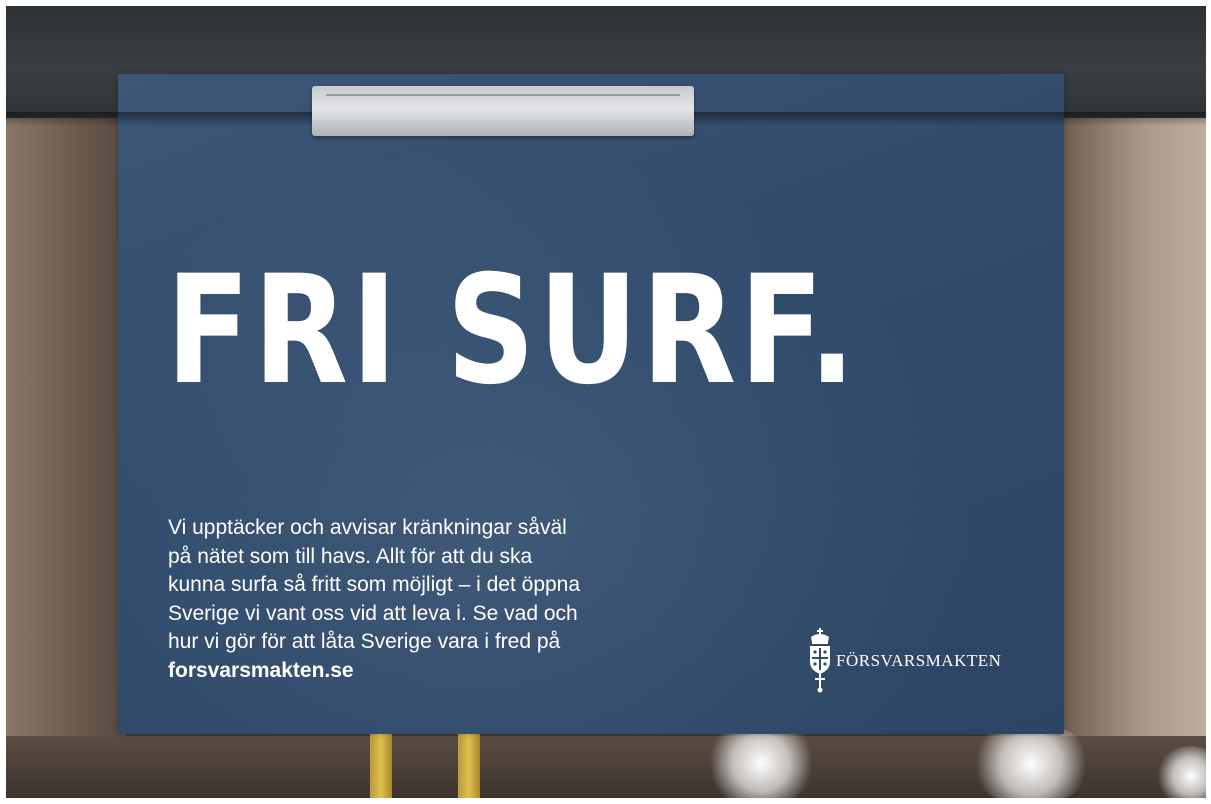 The height and width of the screenshot is (804, 1211). What do you see at coordinates (503, 111) in the screenshot?
I see `poster-clip` at bounding box center [503, 111].